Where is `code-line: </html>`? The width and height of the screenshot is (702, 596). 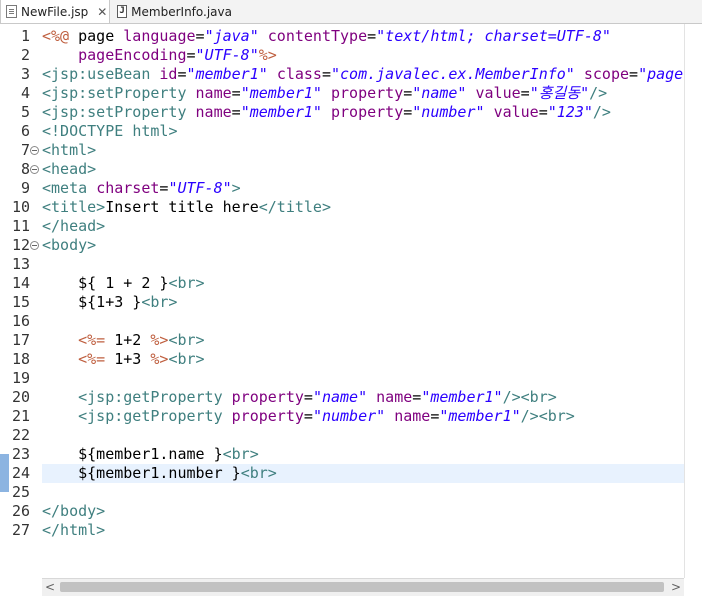 code-line: </html> is located at coordinates (73, 530).